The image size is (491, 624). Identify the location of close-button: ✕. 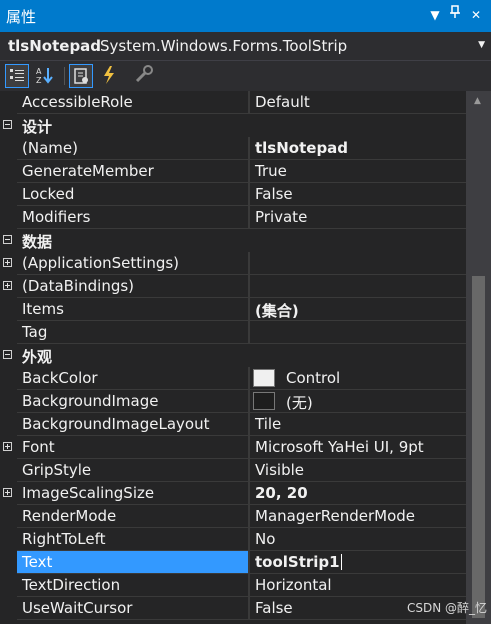
(476, 15).